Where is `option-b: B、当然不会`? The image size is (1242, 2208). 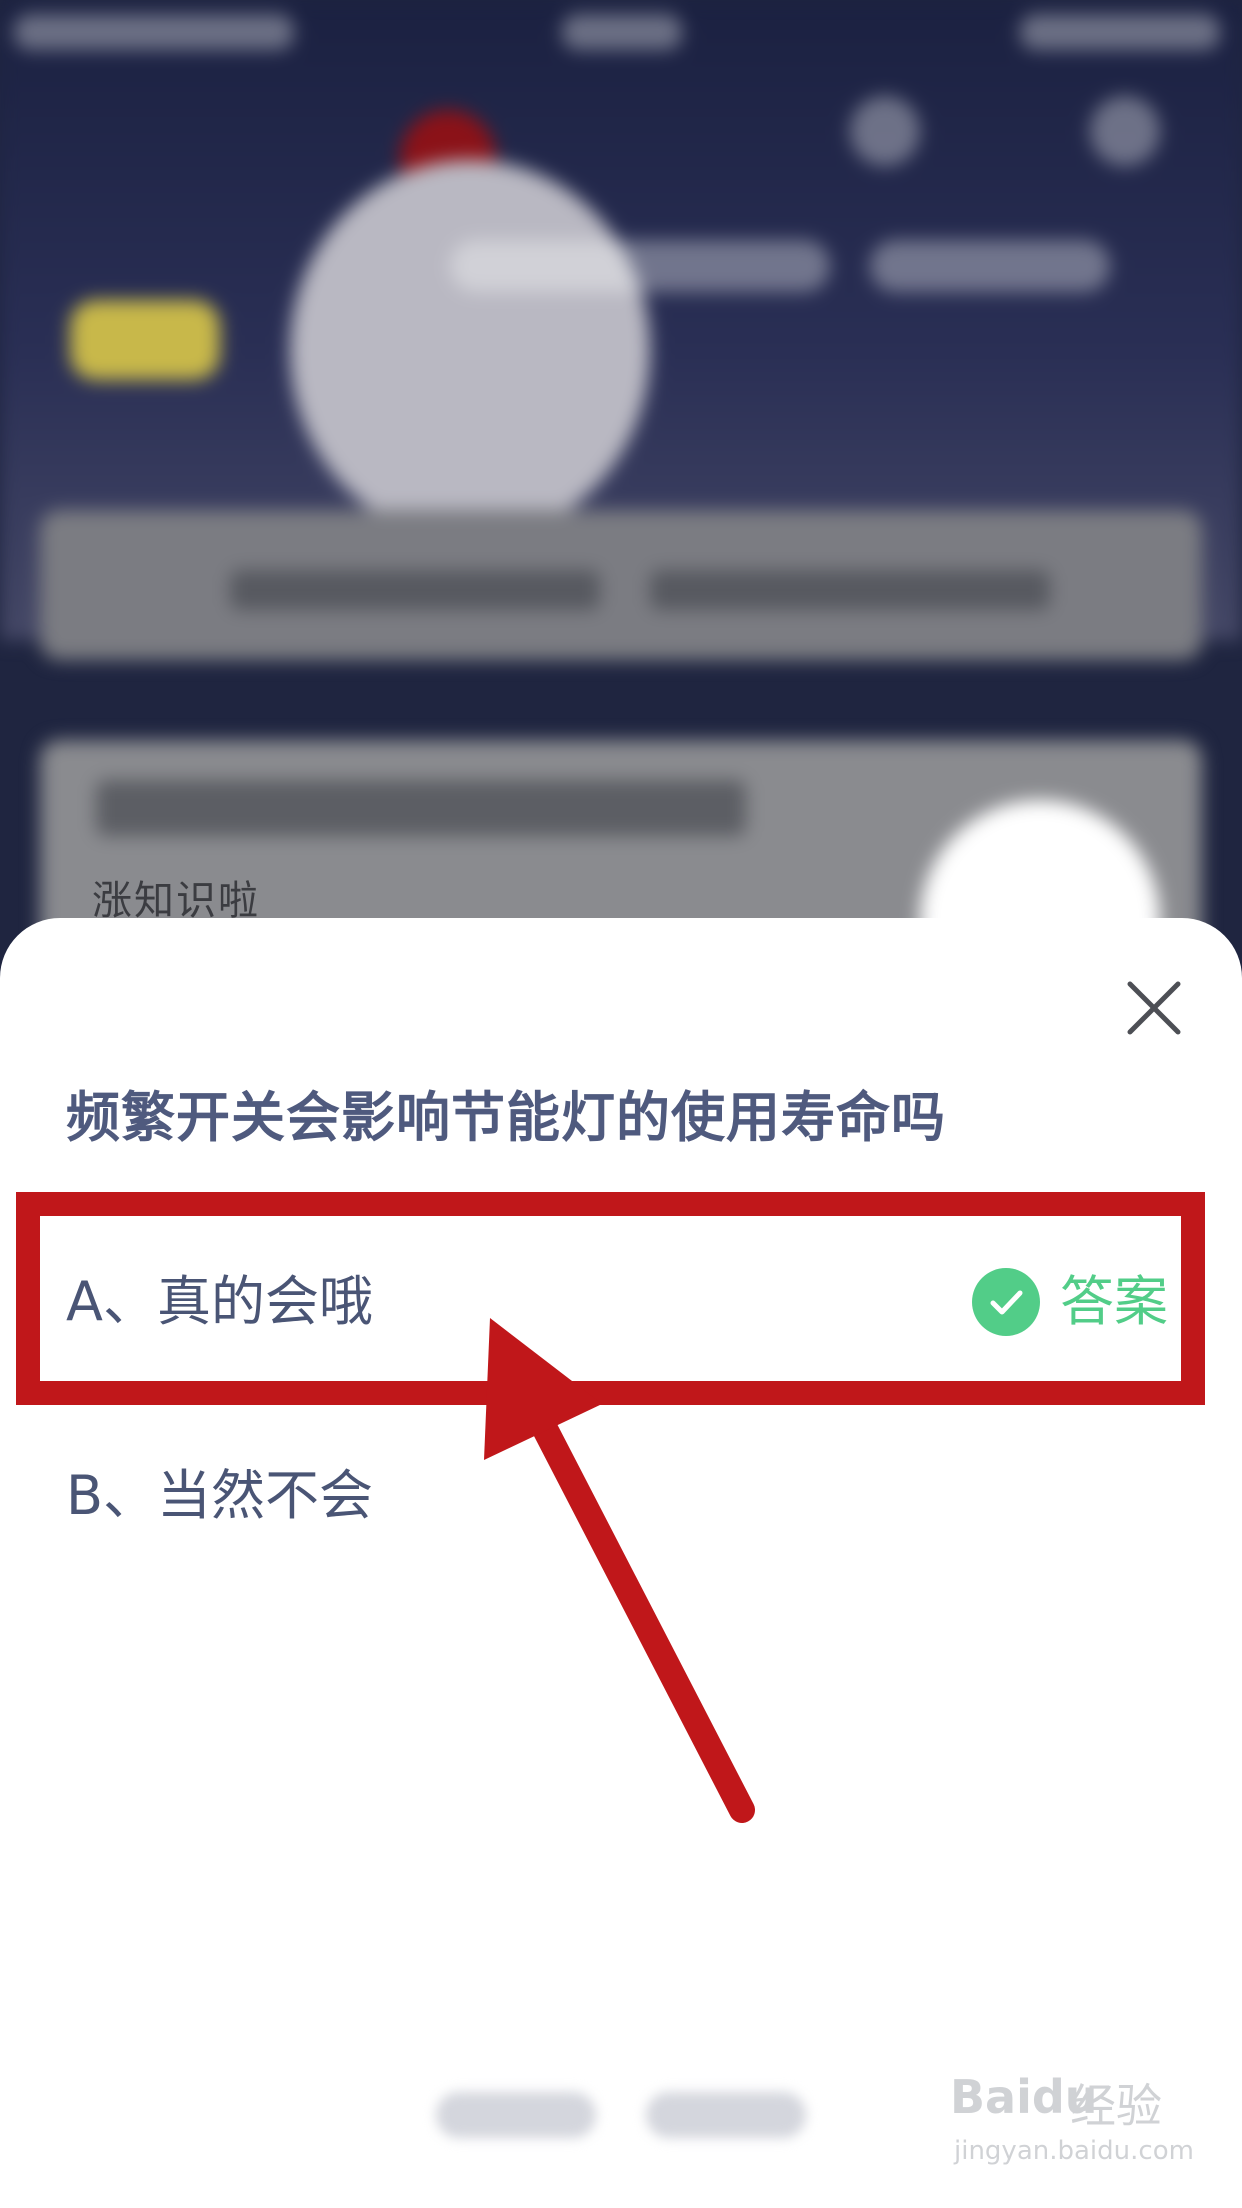
option-b: B、当然不会 is located at coordinates (621, 1497).